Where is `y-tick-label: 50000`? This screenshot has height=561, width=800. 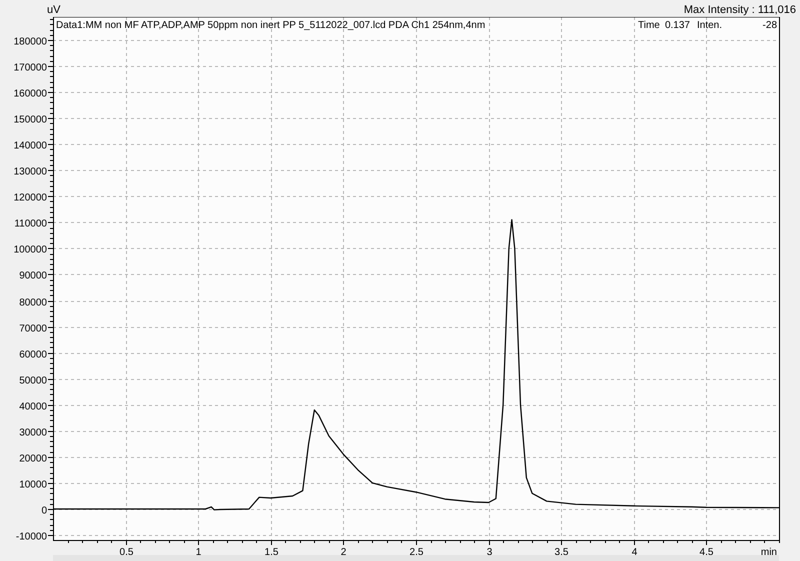
y-tick-label: 50000 is located at coordinates (33, 381).